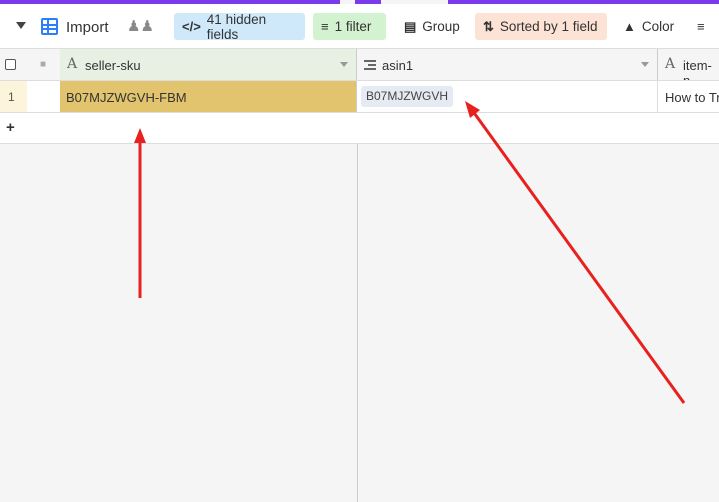  I want to click on sort-button: ⇅ Sorted by 1 field, so click(541, 26).